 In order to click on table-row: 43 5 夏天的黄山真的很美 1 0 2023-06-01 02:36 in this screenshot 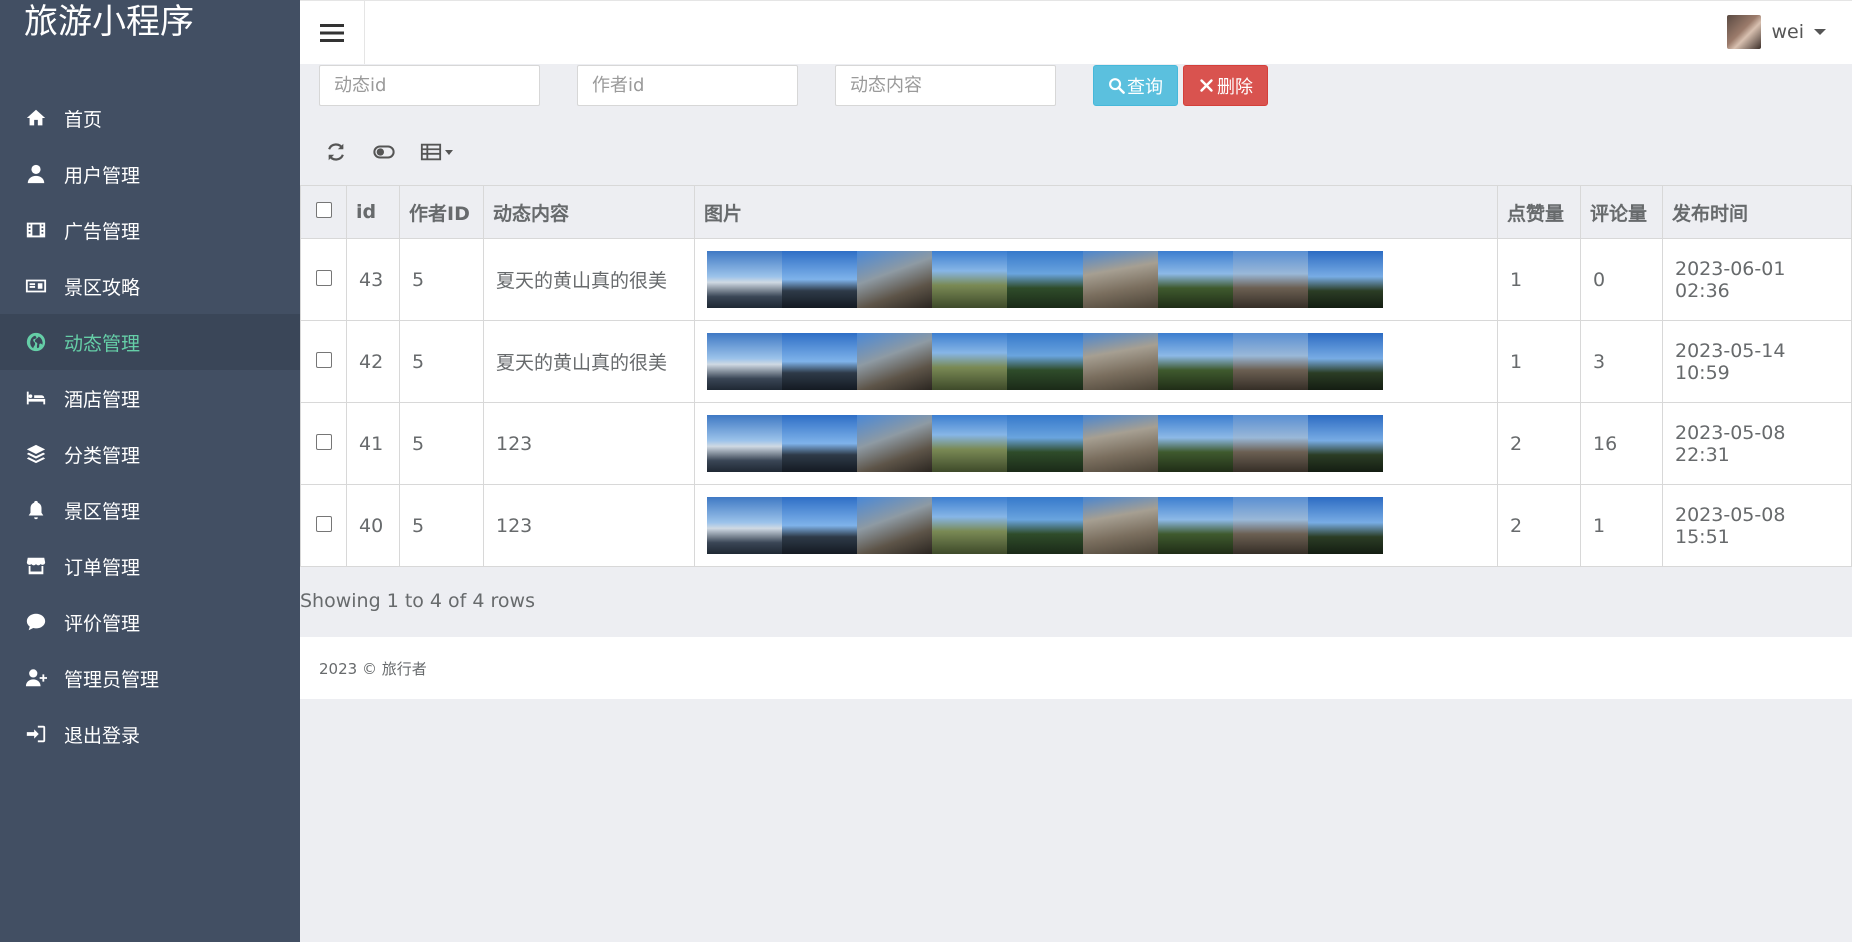, I will do `click(1076, 279)`.